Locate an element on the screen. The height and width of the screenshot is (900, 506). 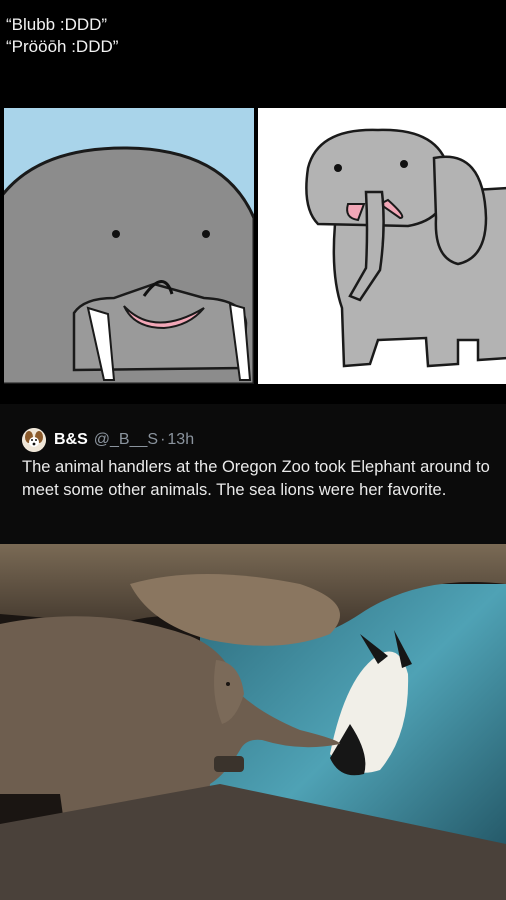
caption-line-2: “Prööōh :DDD” is located at coordinates (62, 46).